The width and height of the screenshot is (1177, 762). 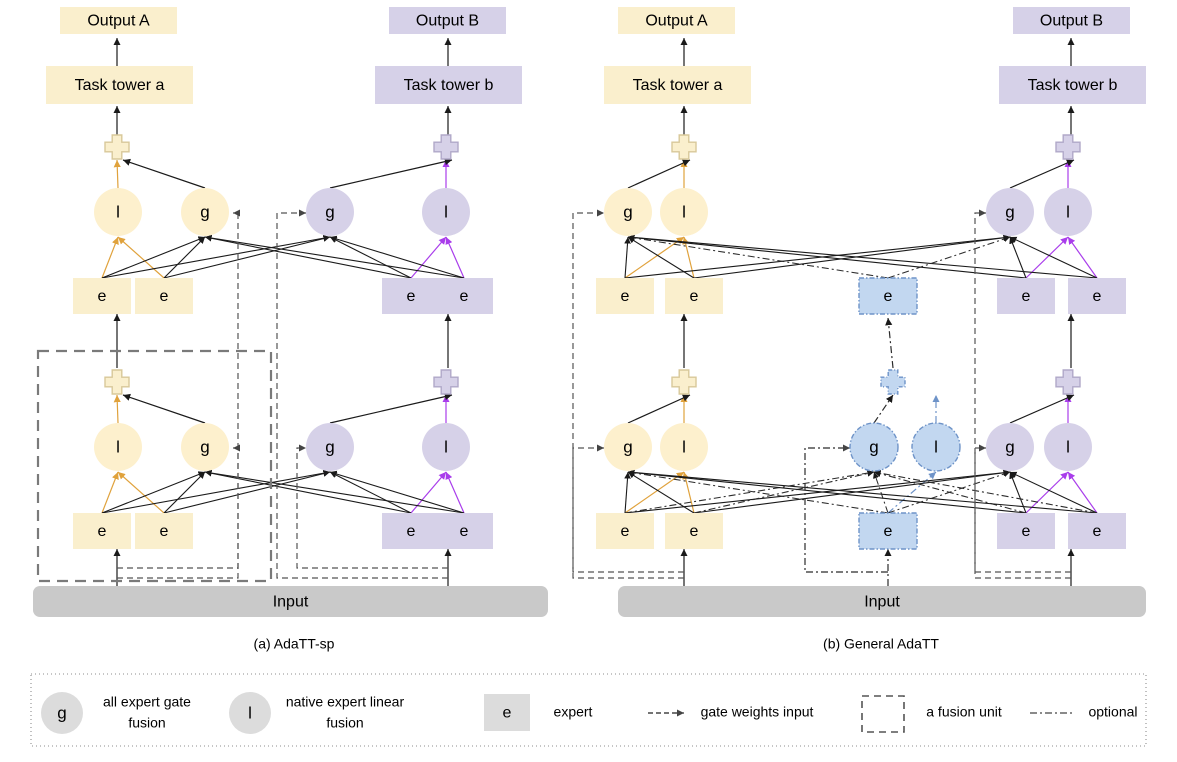 I want to click on pb-l1-a-plus, so click(x=684, y=382).